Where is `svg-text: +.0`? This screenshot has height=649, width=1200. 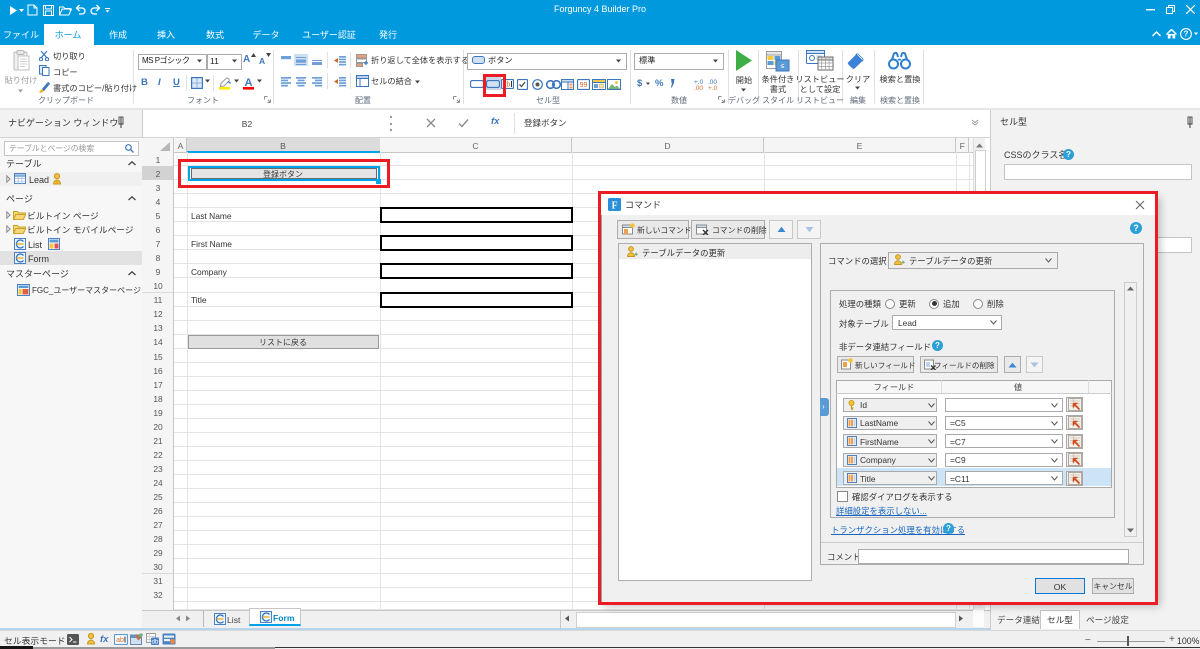 svg-text: +.0 is located at coordinates (713, 87).